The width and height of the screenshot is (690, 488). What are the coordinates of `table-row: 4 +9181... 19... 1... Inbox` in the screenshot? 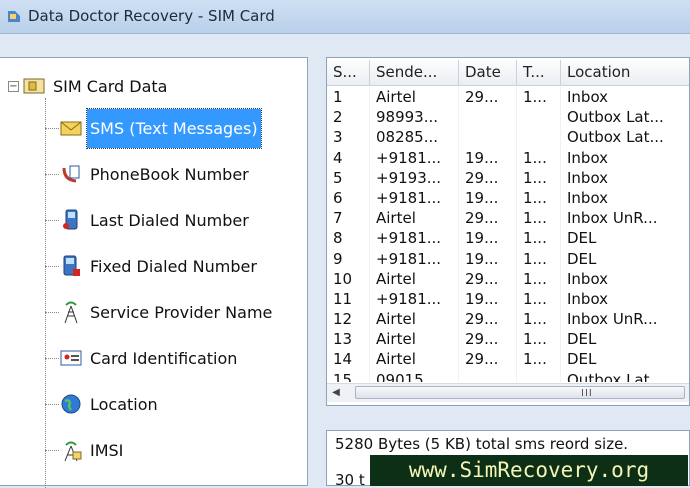 It's located at (508, 157).